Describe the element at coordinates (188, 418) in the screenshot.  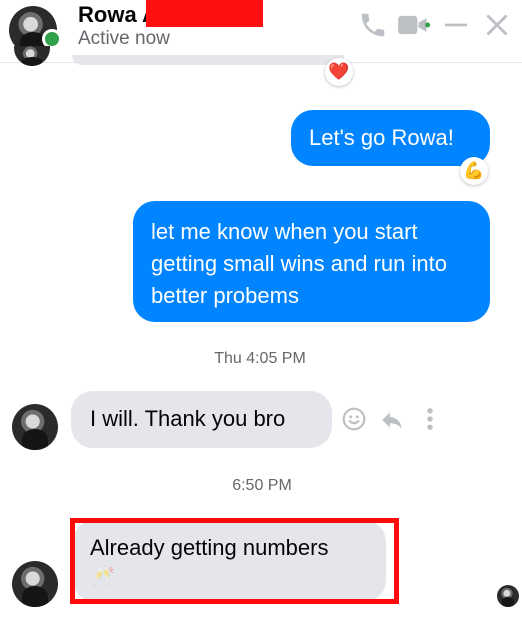
I see `message-text: I will. Thank you bro` at that location.